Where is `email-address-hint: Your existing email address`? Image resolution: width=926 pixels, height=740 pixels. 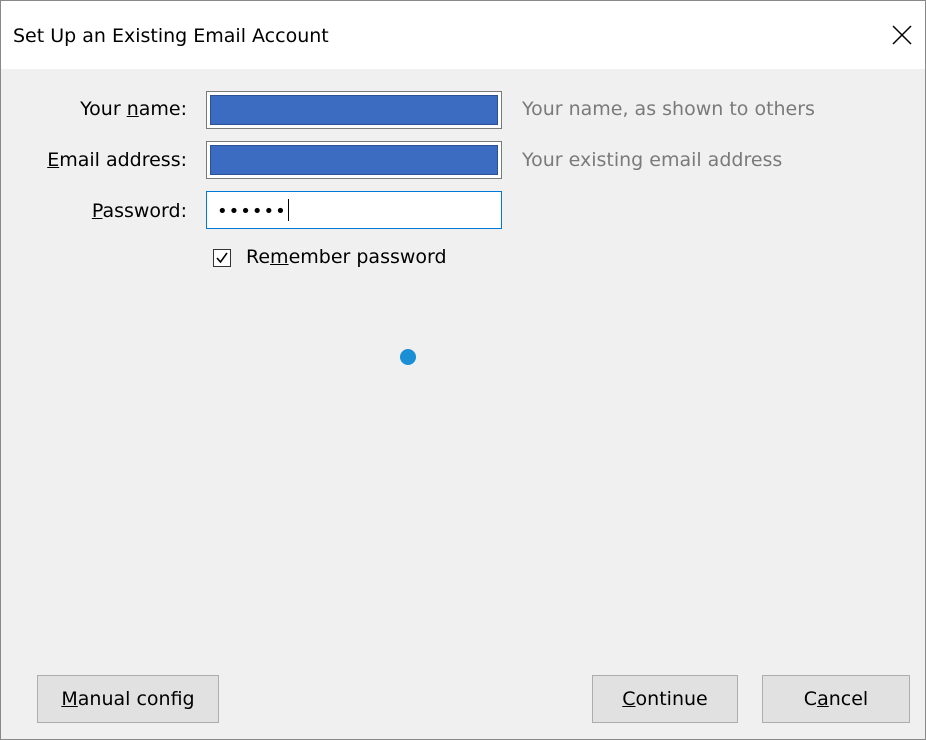
email-address-hint: Your existing email address is located at coordinates (652, 160).